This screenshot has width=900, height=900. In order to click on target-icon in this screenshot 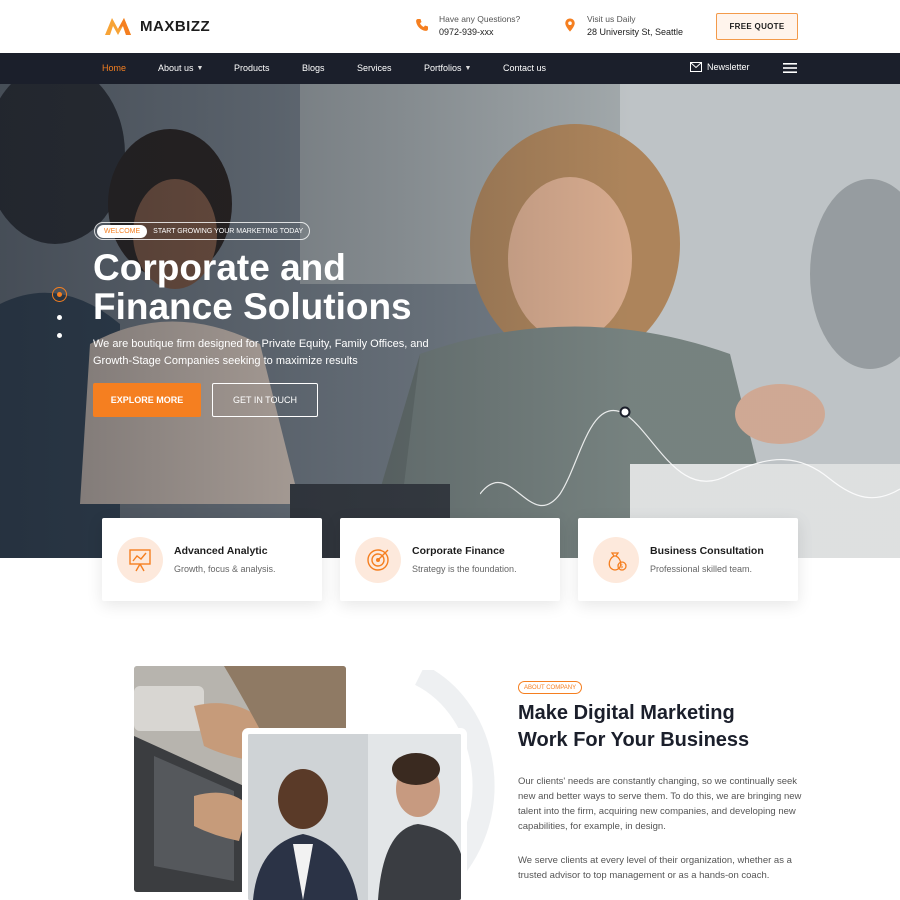, I will do `click(378, 559)`.